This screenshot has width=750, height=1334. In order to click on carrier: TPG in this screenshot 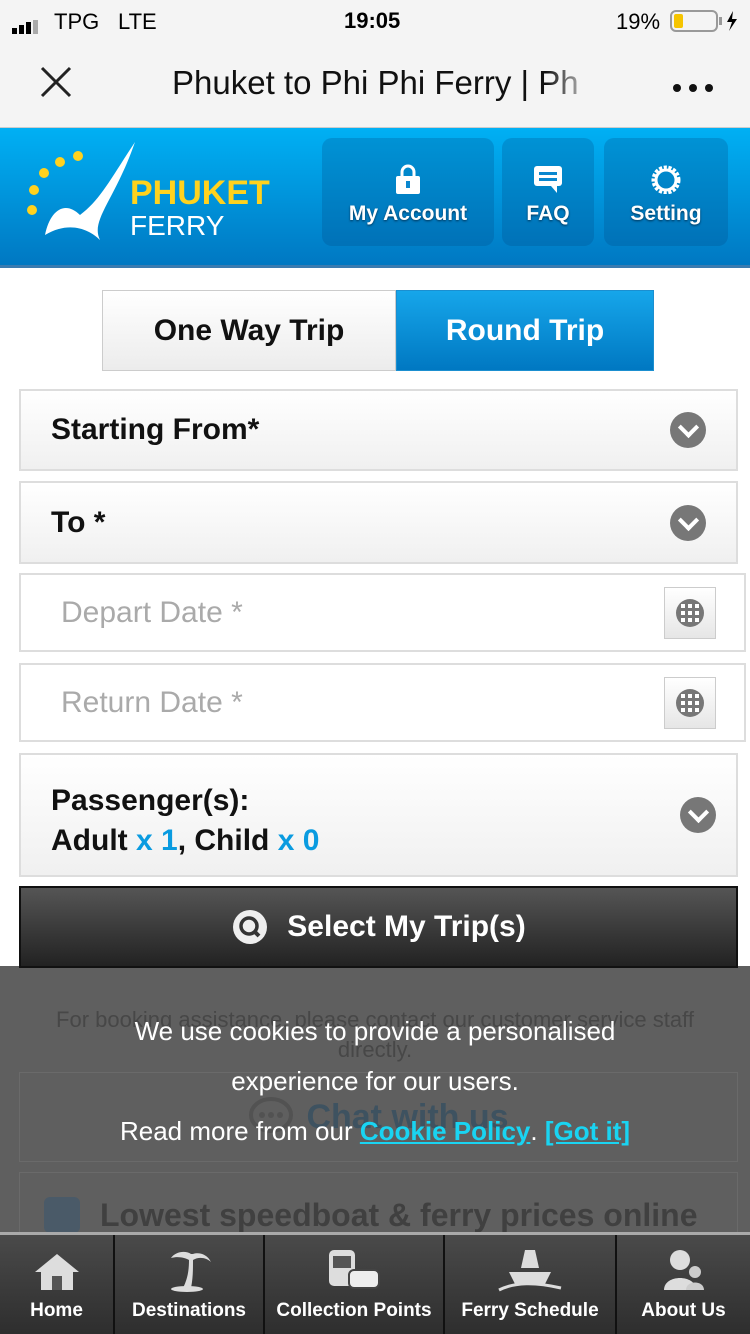, I will do `click(77, 21)`.